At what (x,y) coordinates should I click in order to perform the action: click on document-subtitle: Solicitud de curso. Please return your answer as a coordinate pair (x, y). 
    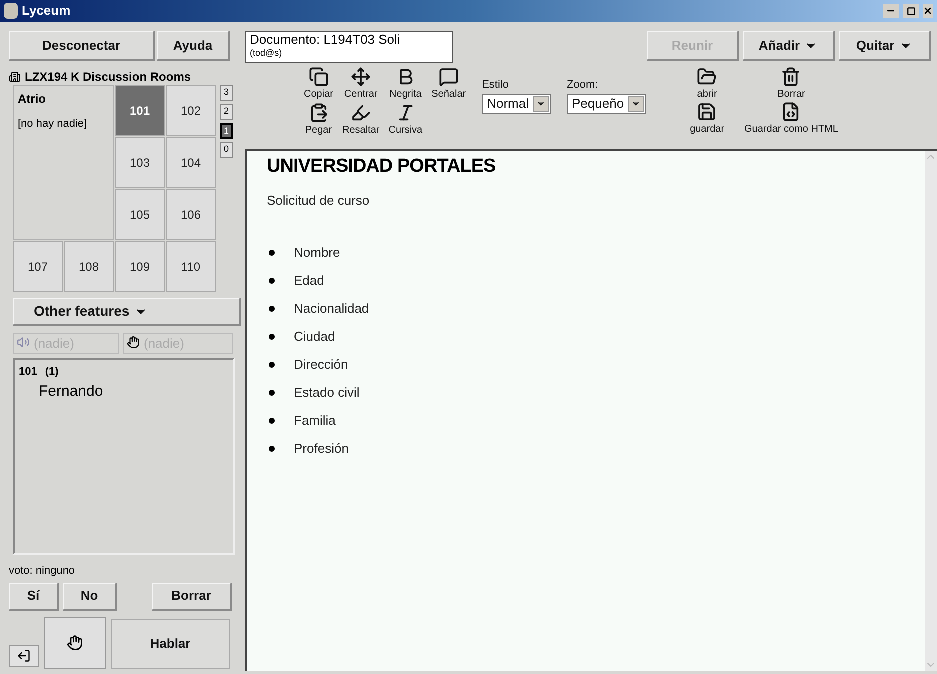
    Looking at the image, I should click on (319, 201).